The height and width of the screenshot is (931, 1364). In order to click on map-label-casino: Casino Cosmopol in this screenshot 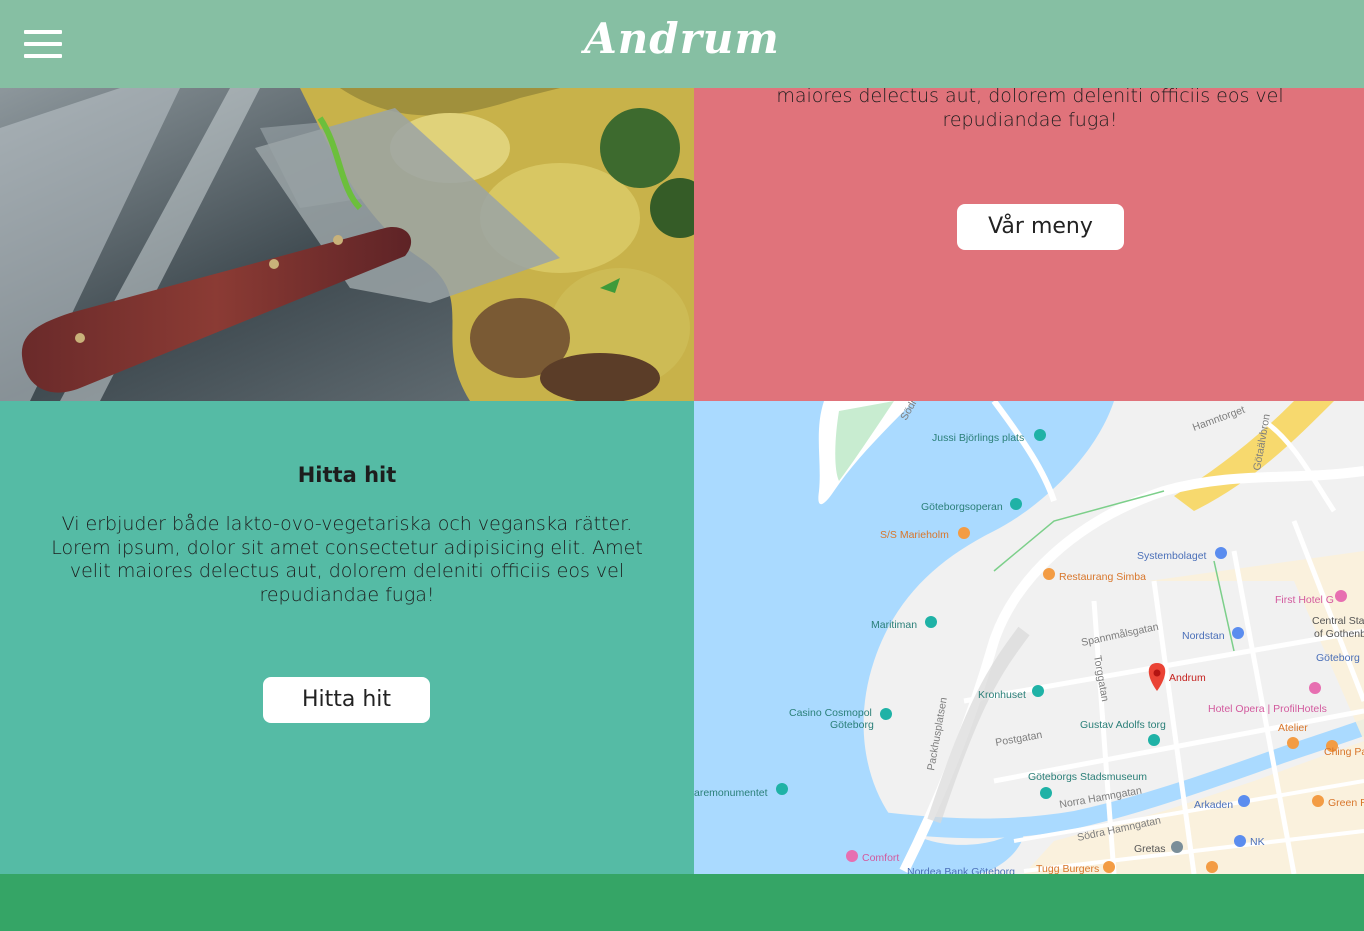, I will do `click(830, 713)`.